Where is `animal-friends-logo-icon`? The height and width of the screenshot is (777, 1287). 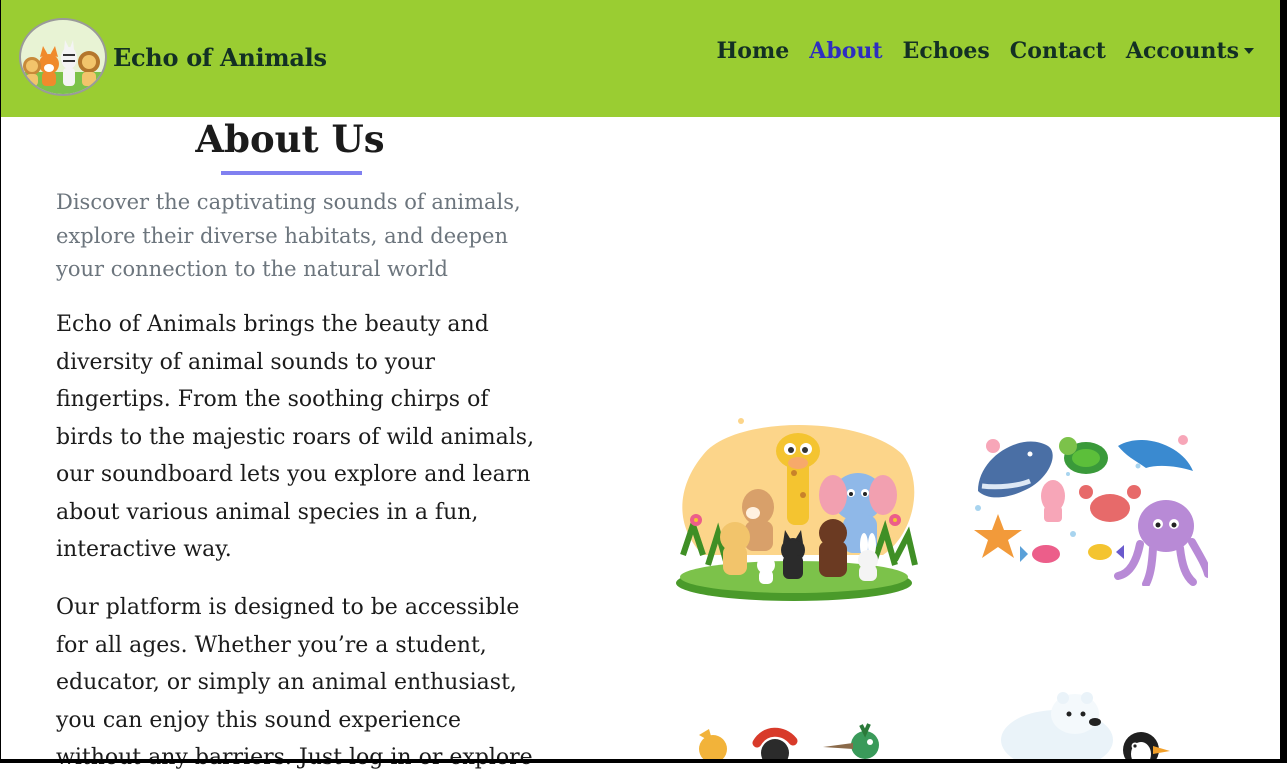
animal-friends-logo-icon is located at coordinates (63, 57).